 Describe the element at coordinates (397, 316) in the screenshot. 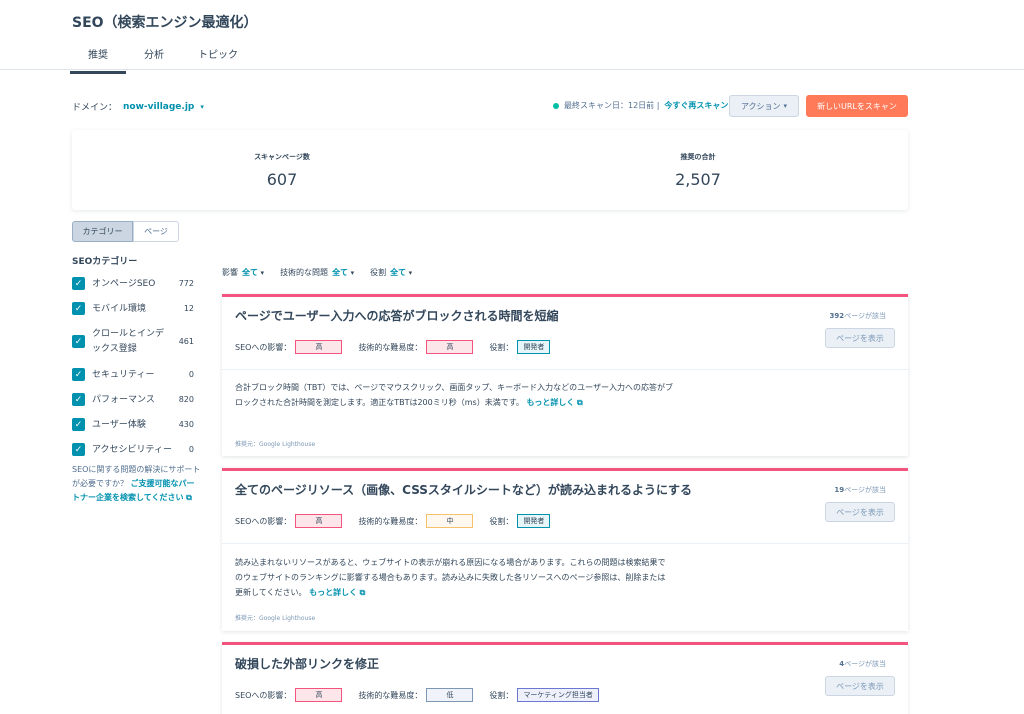

I see `recommendation-title: ページでユーザー入力への応答がブロックされる時間を短縮` at that location.